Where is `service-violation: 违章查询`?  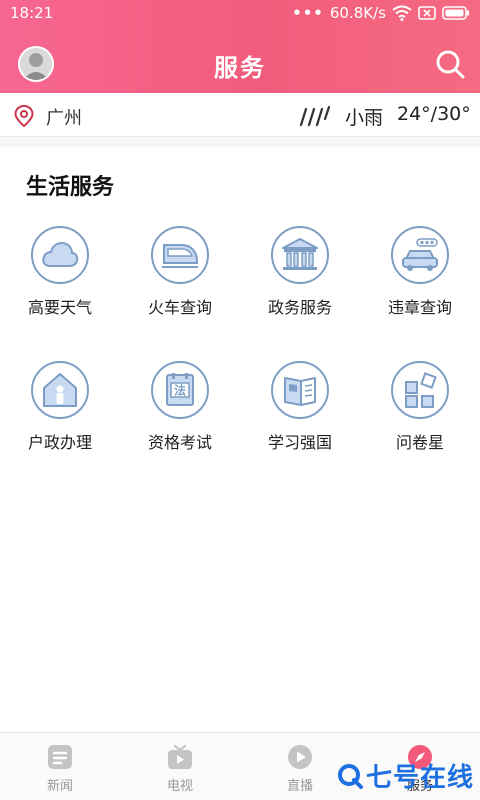
service-violation: 违章查询 is located at coordinates (420, 279).